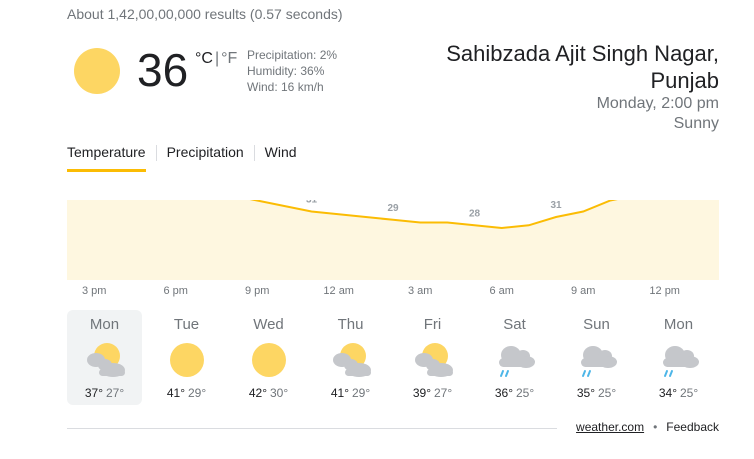  I want to click on forecast-temps: 37° 27°, so click(104, 393).